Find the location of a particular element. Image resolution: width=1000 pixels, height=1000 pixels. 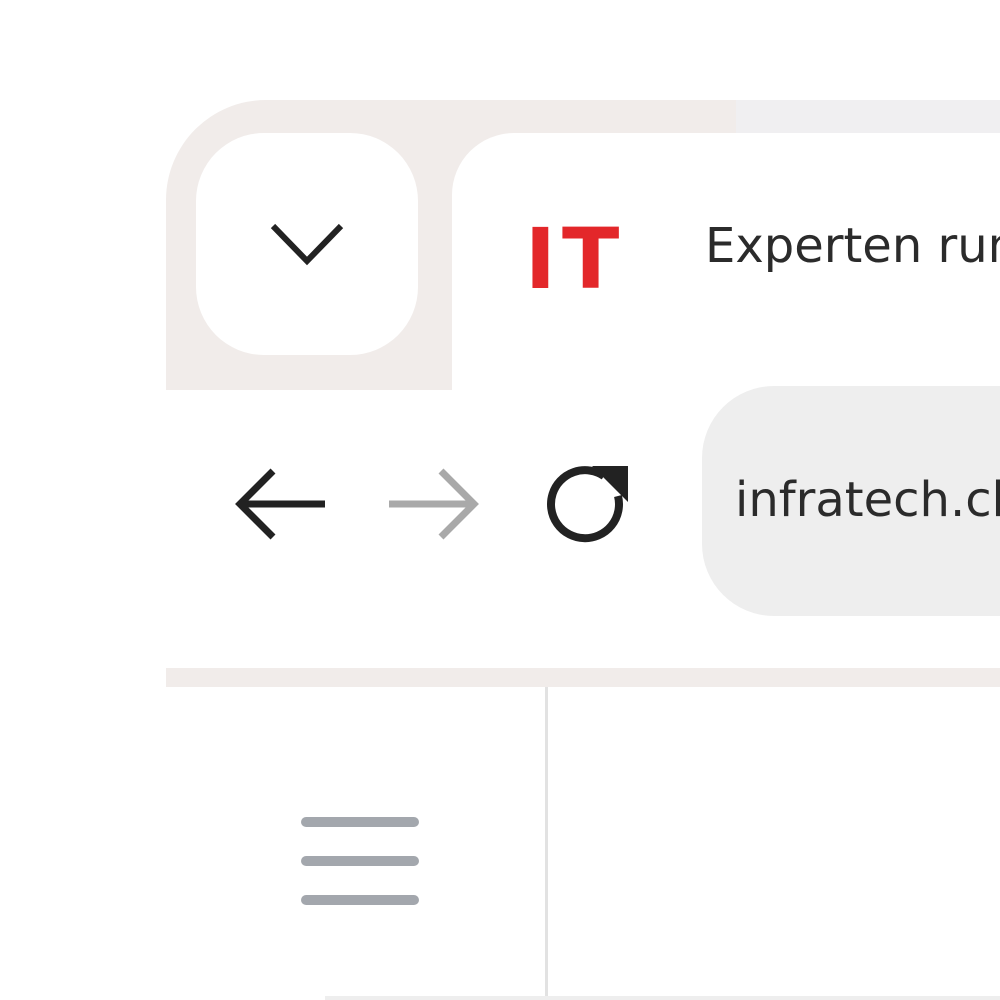

favicon-logo-text: IT is located at coordinates (575, 258).